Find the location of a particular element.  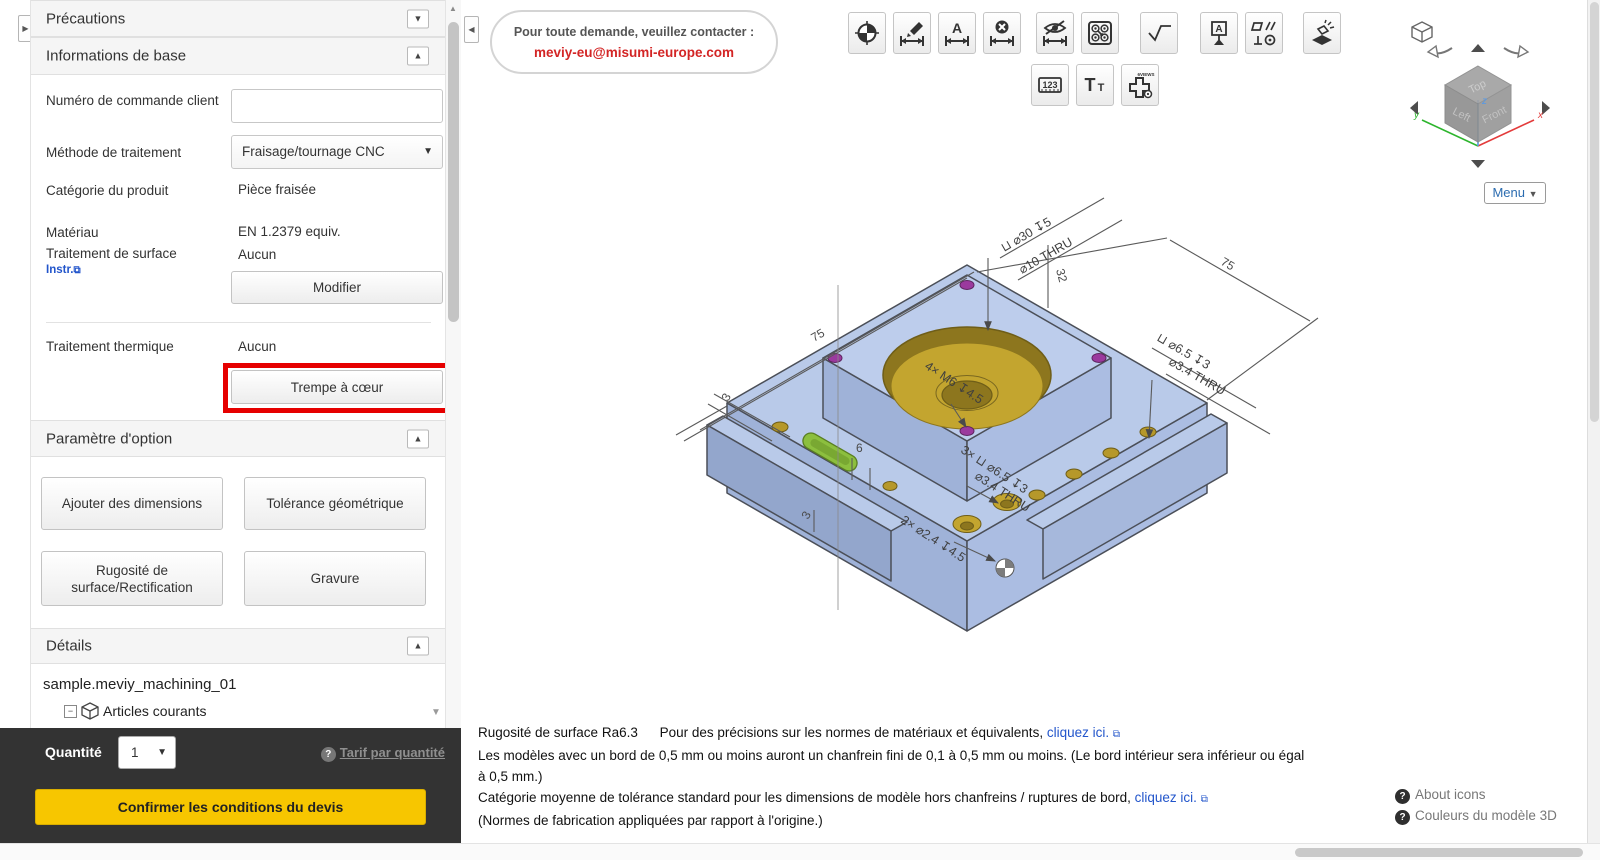

delete-dimension-button is located at coordinates (1002, 33).